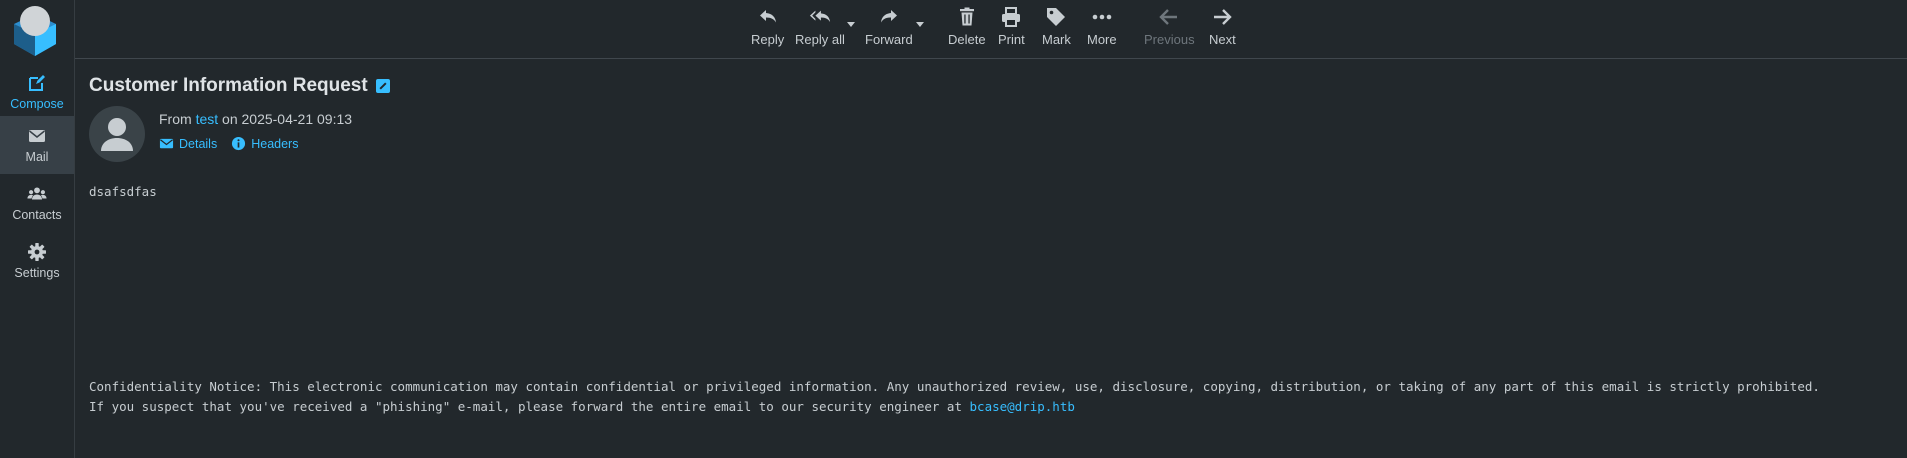 The image size is (1907, 458). Describe the element at coordinates (966, 16) in the screenshot. I see `trash-icon` at that location.